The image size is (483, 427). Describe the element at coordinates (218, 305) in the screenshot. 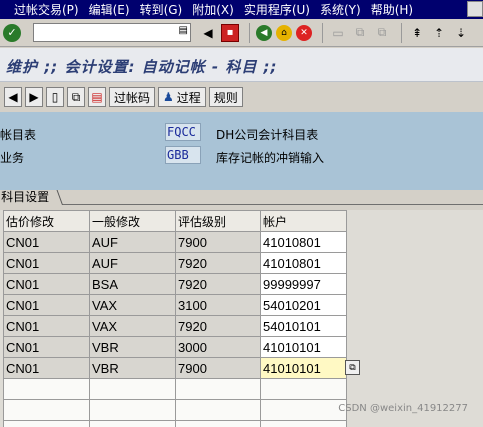

I see `cell-valuation-class: 3100` at that location.